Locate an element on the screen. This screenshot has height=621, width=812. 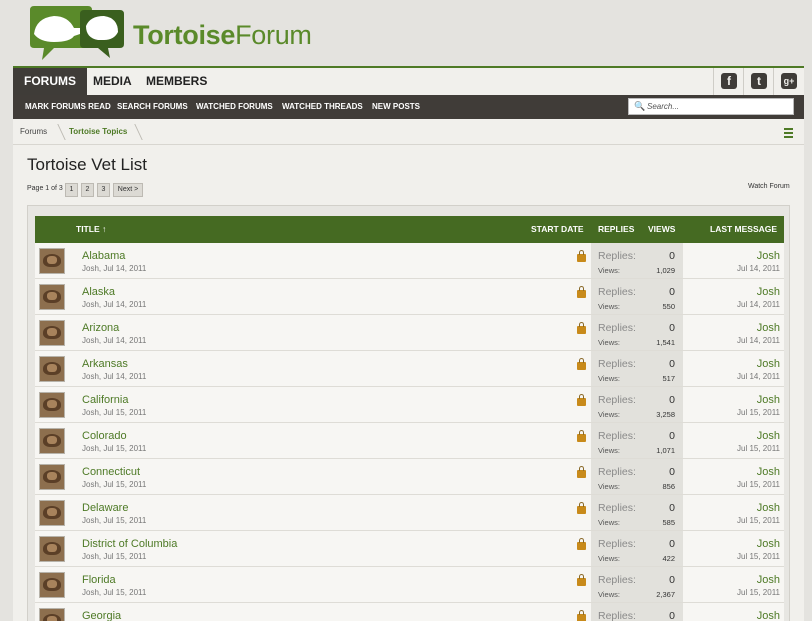
mark-forums-read-link: MARK FORUMS READ is located at coordinates (68, 107).